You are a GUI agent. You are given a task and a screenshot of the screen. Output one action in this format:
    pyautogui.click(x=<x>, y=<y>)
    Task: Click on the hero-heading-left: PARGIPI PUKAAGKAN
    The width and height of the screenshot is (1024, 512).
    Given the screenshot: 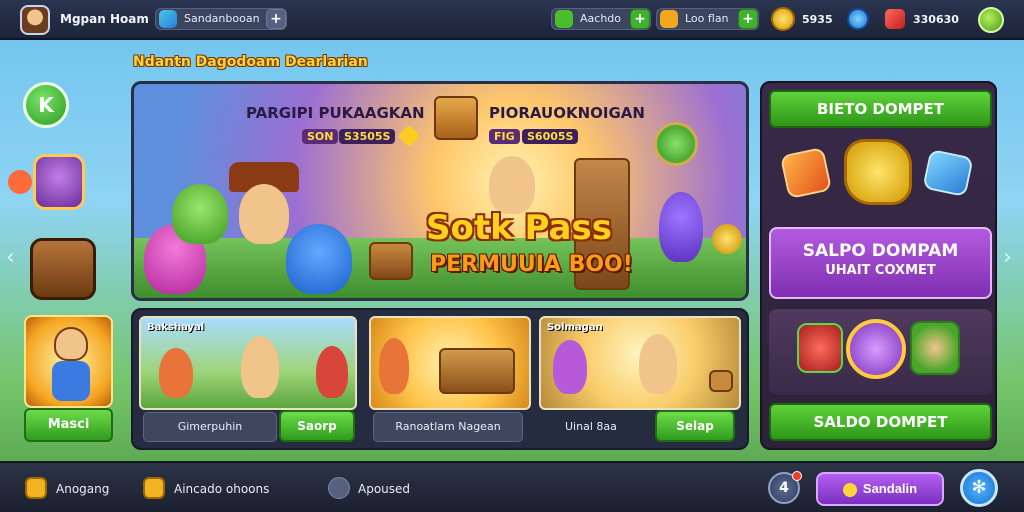 What is the action you would take?
    pyautogui.click(x=335, y=113)
    